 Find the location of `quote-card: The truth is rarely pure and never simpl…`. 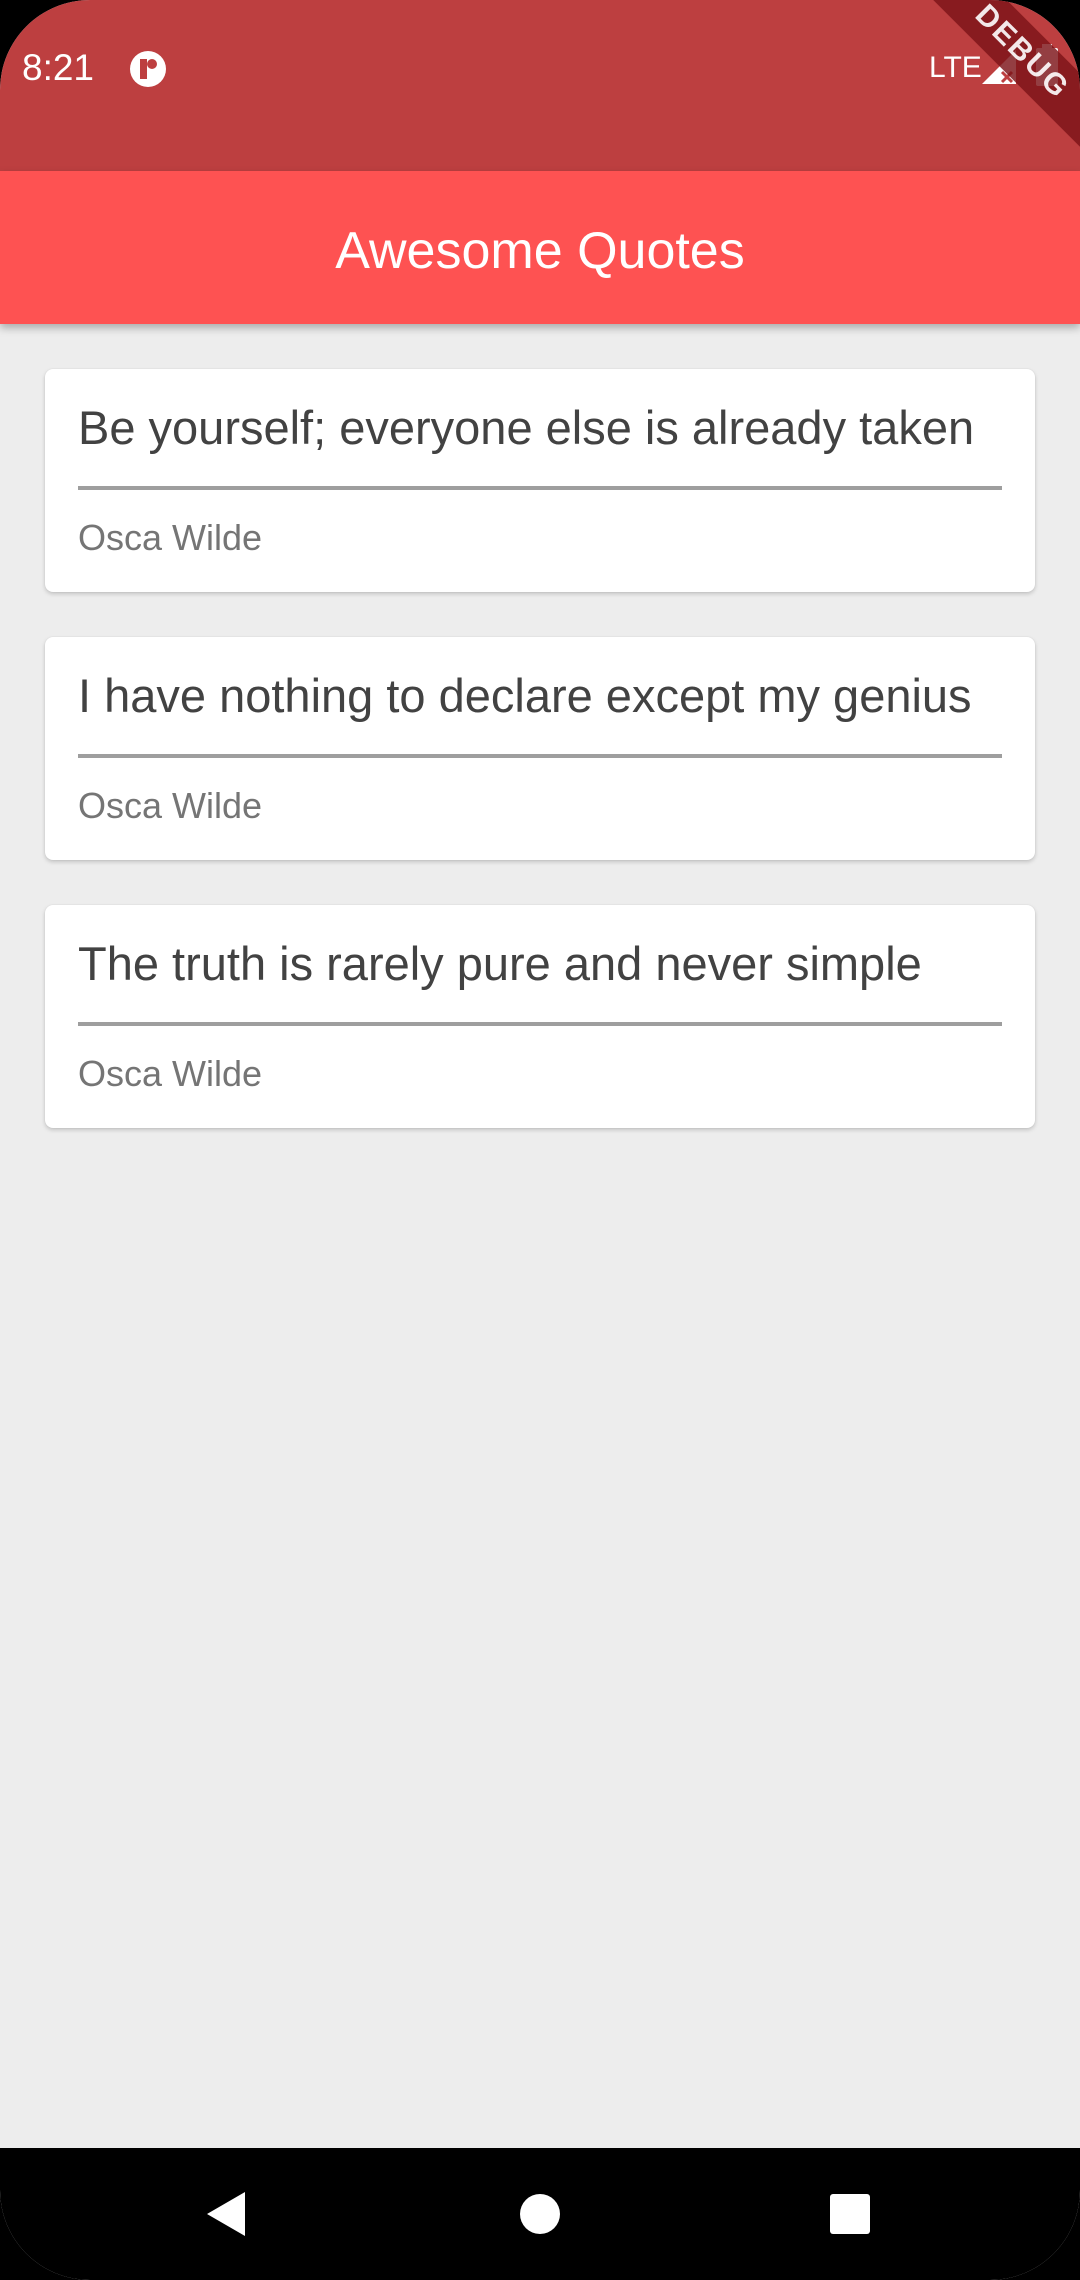

quote-card: The truth is rarely pure and never simpl… is located at coordinates (540, 1016).